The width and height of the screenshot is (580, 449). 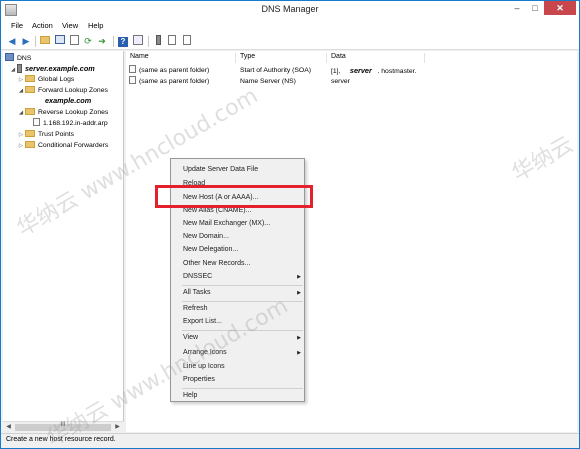 I want to click on expand-icon: ▷, so click(x=21, y=146).